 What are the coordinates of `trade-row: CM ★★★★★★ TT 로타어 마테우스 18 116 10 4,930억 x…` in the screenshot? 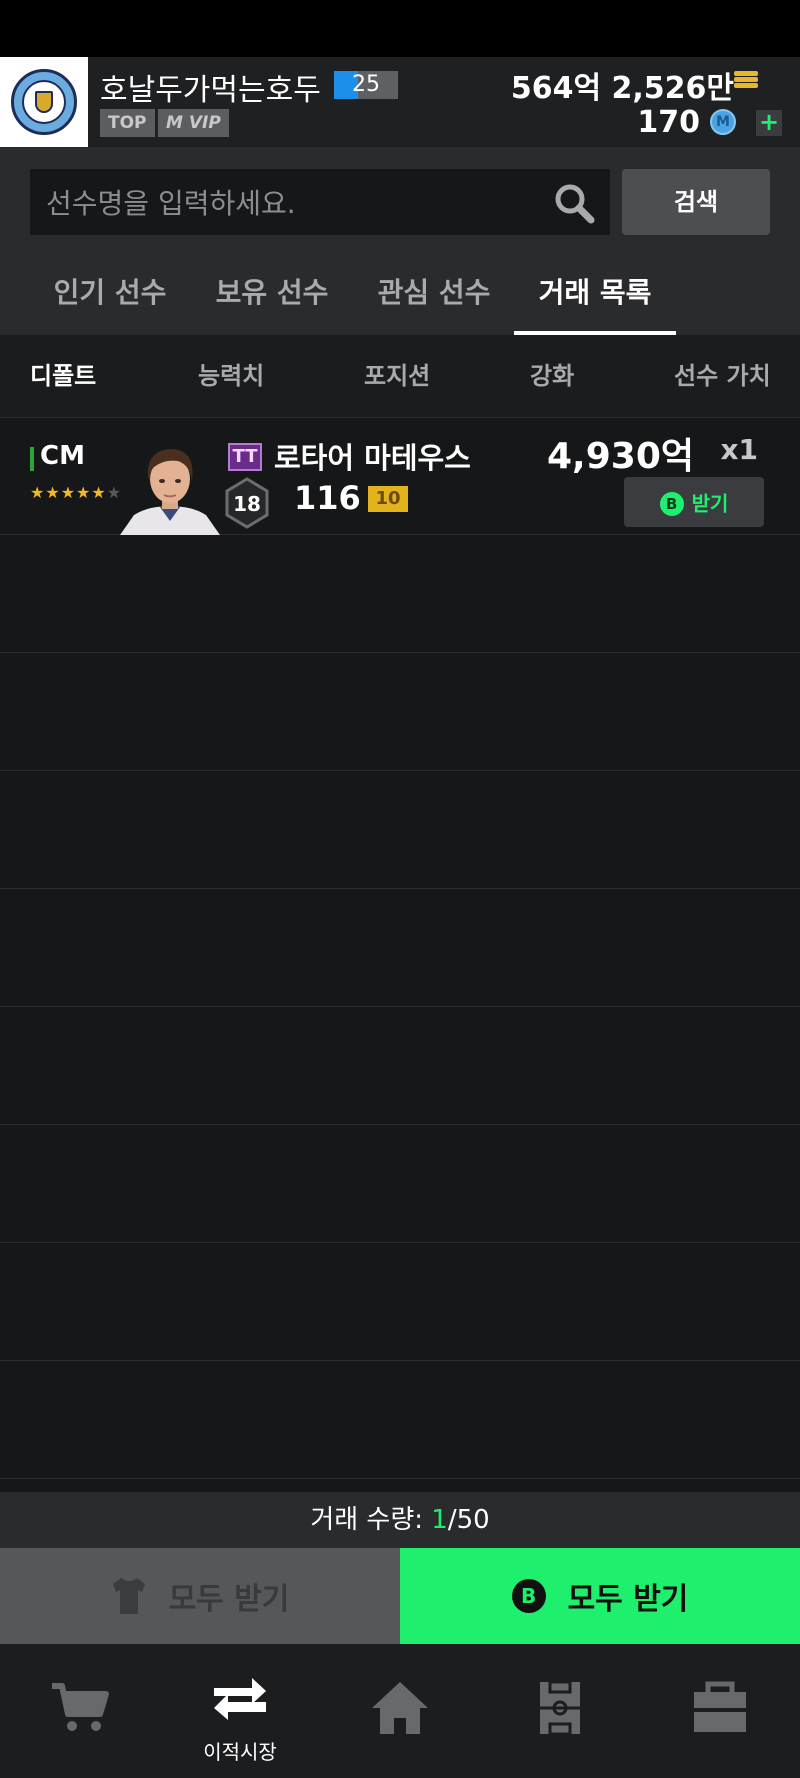 It's located at (400, 476).